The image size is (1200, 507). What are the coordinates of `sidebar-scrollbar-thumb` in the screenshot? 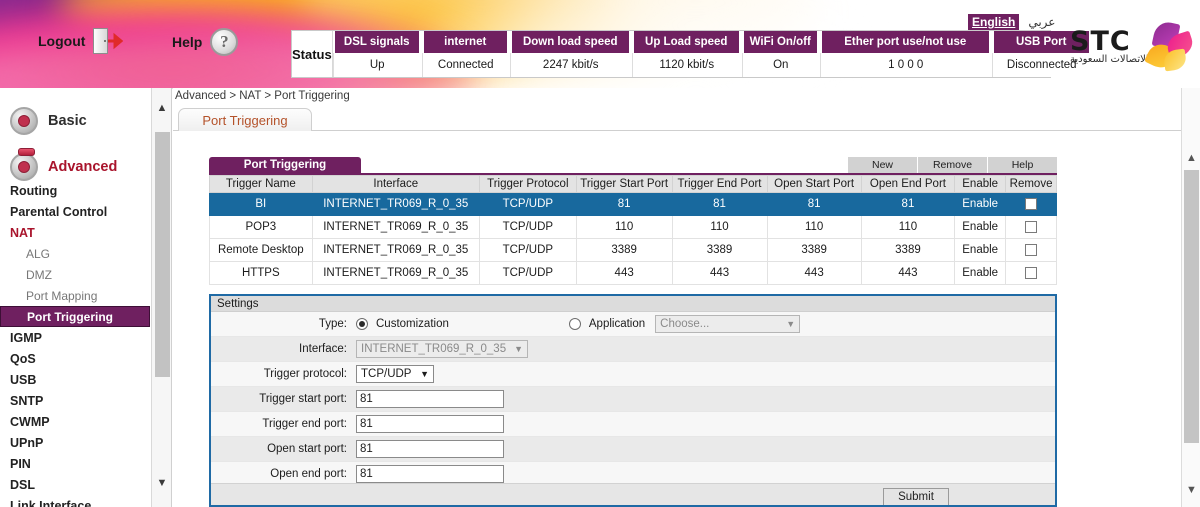 It's located at (162, 254).